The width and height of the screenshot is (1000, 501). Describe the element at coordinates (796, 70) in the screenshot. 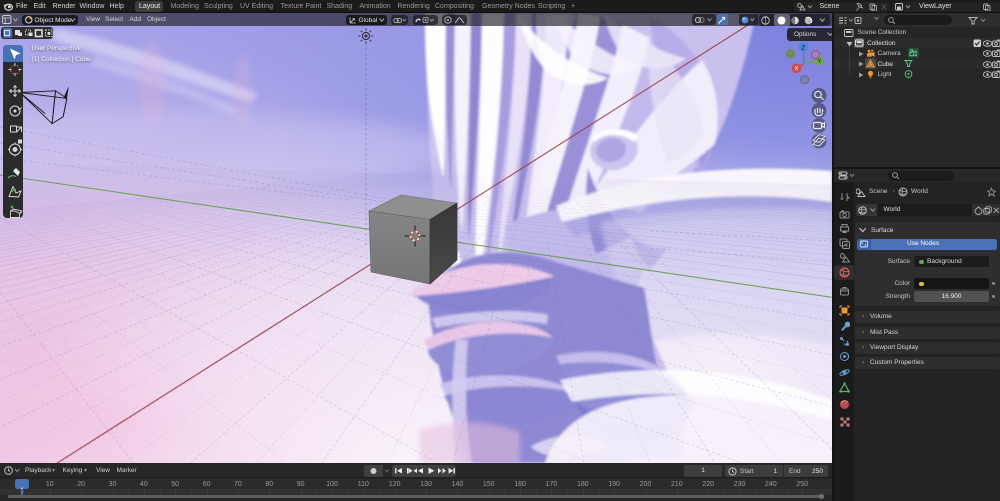

I see `svg-text: X` at that location.